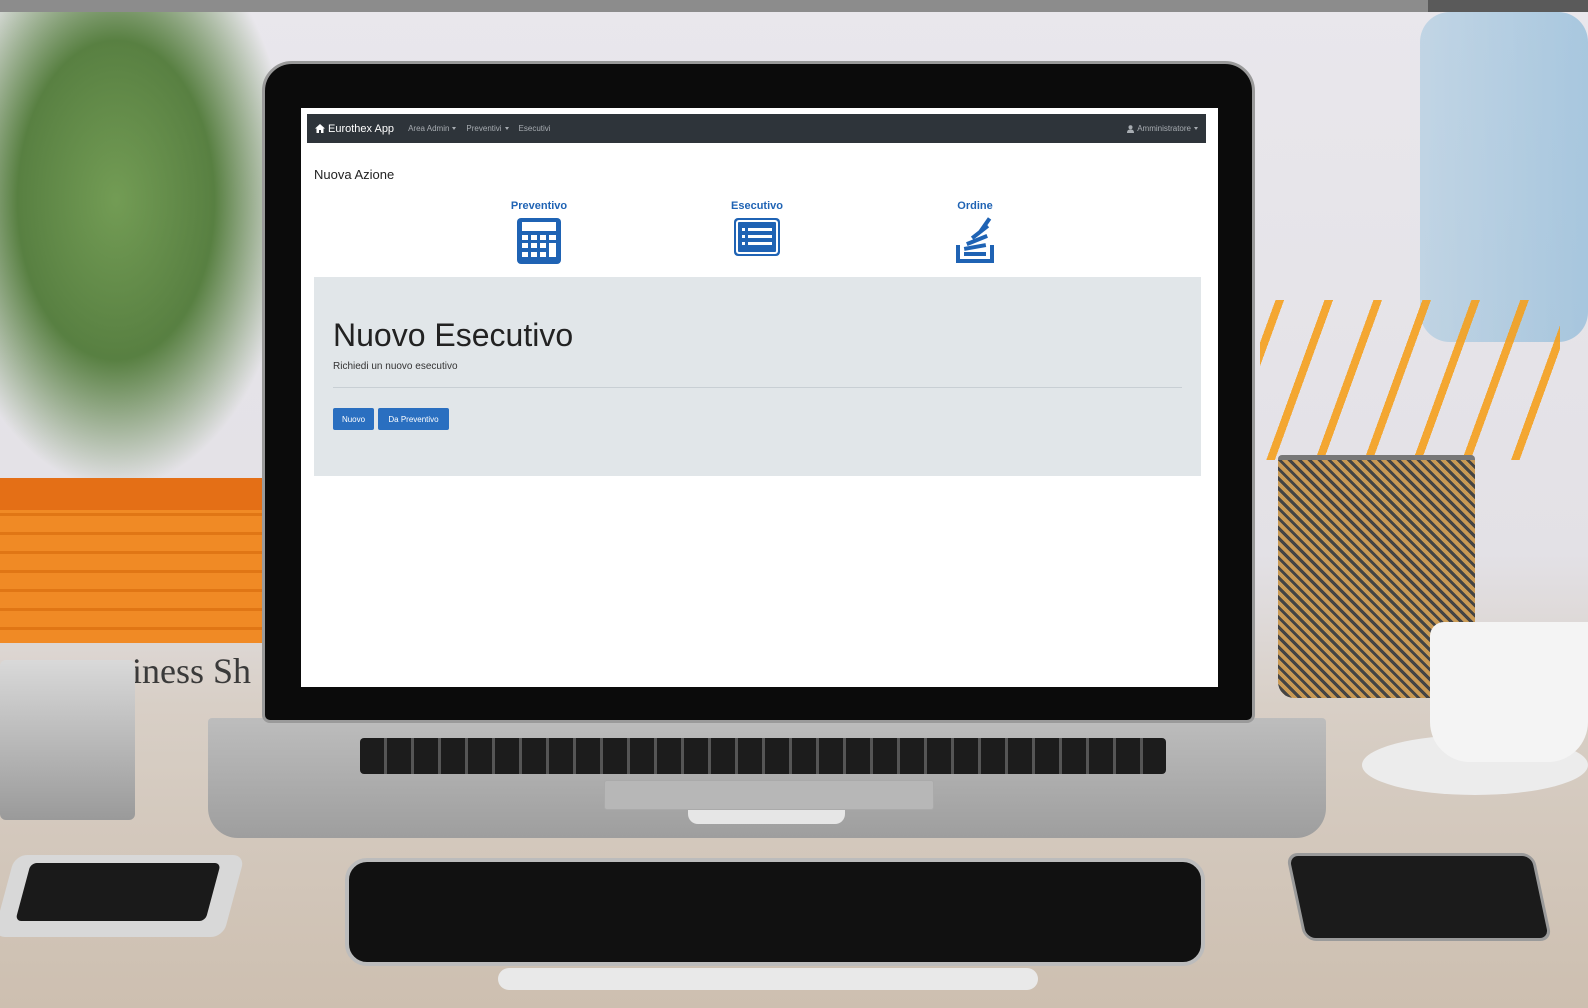 The image size is (1588, 1008). What do you see at coordinates (1131, 128) in the screenshot?
I see `user-icon` at bounding box center [1131, 128].